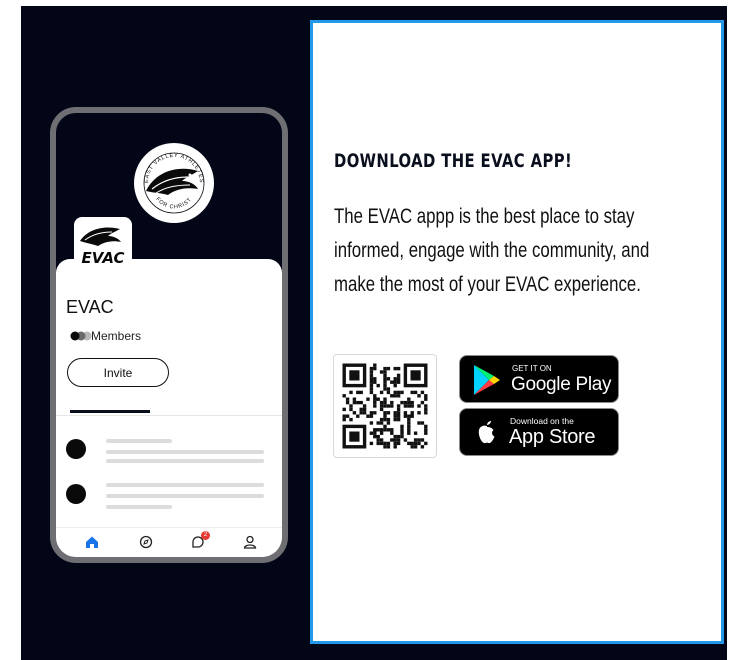 The height and width of the screenshot is (660, 748). Describe the element at coordinates (492, 250) in the screenshot. I see `description-line: informed, engage with the community, and` at that location.